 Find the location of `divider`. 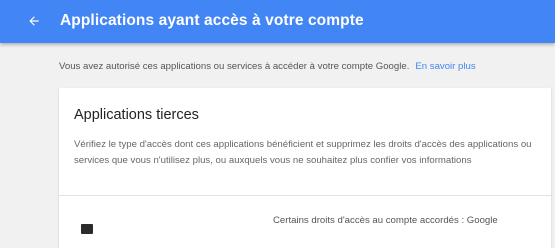

divider is located at coordinates (305, 195).